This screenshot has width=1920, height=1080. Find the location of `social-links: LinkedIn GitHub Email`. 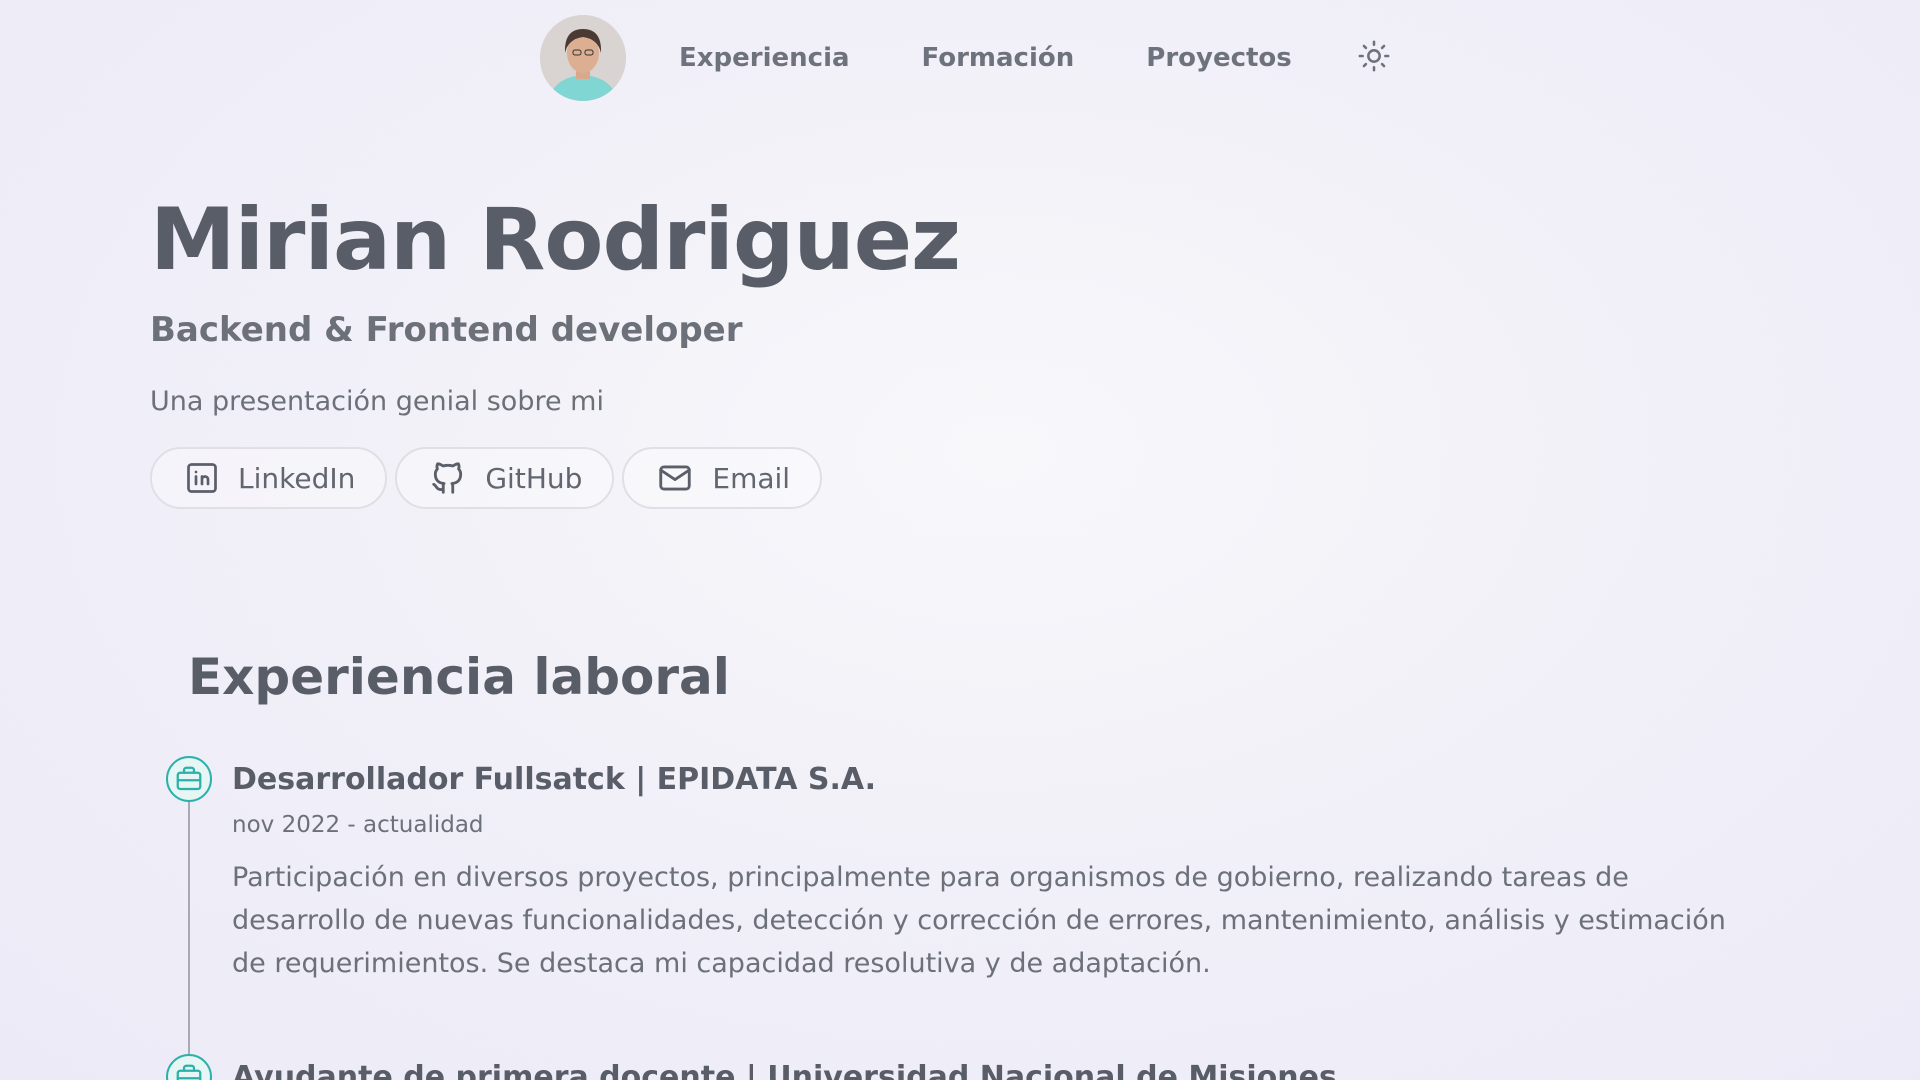

social-links: LinkedIn GitHub Email is located at coordinates (555, 478).